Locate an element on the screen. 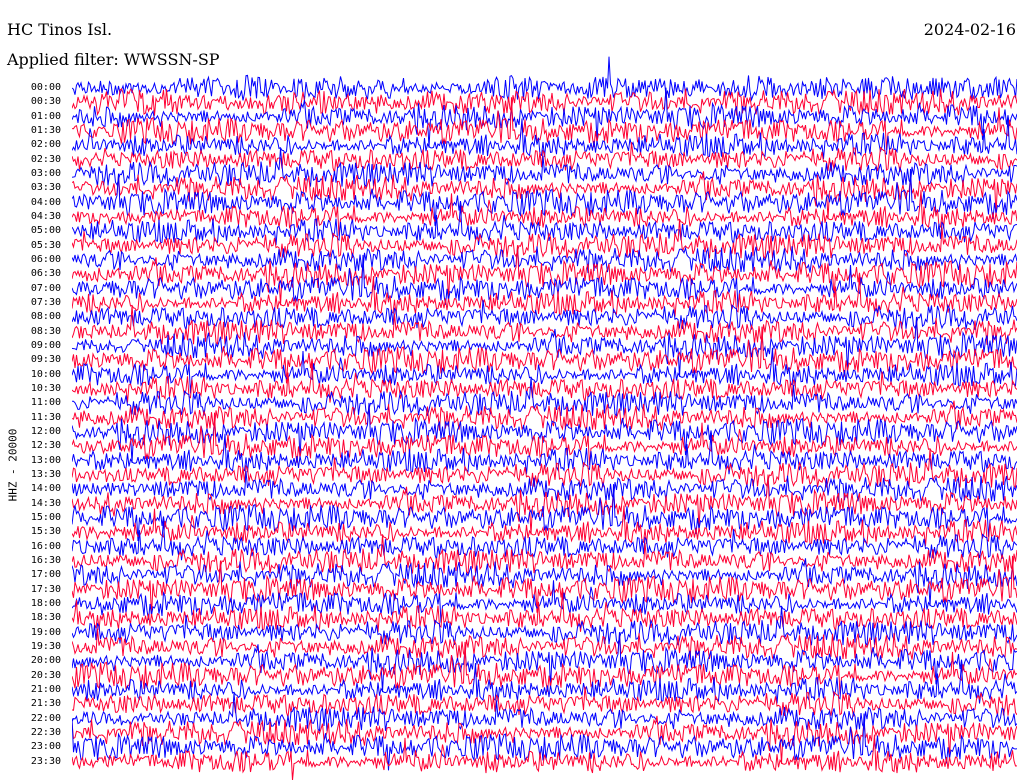  time-tick-label: 00:00 is located at coordinates (45, 87).